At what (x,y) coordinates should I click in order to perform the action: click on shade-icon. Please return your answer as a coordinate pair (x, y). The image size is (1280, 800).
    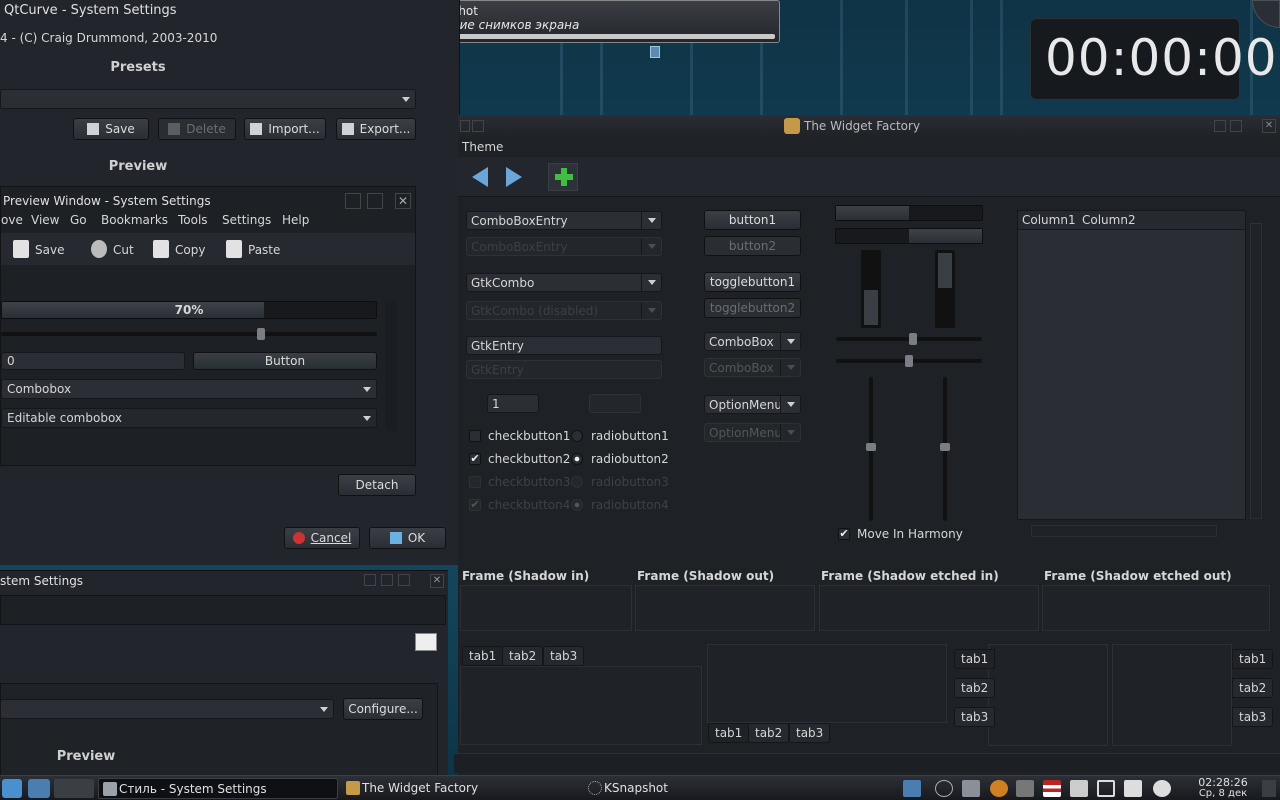
    Looking at the image, I should click on (370, 580).